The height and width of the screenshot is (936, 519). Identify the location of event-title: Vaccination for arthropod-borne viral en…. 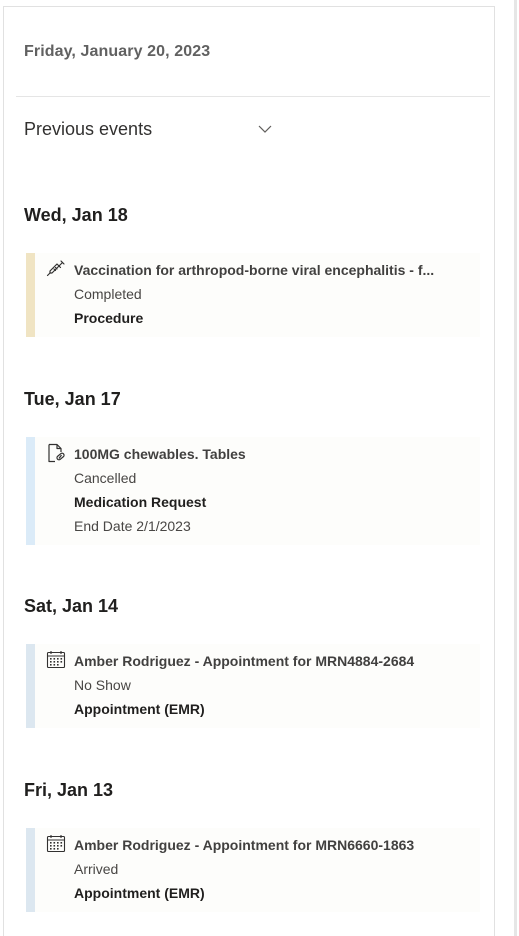
(254, 270).